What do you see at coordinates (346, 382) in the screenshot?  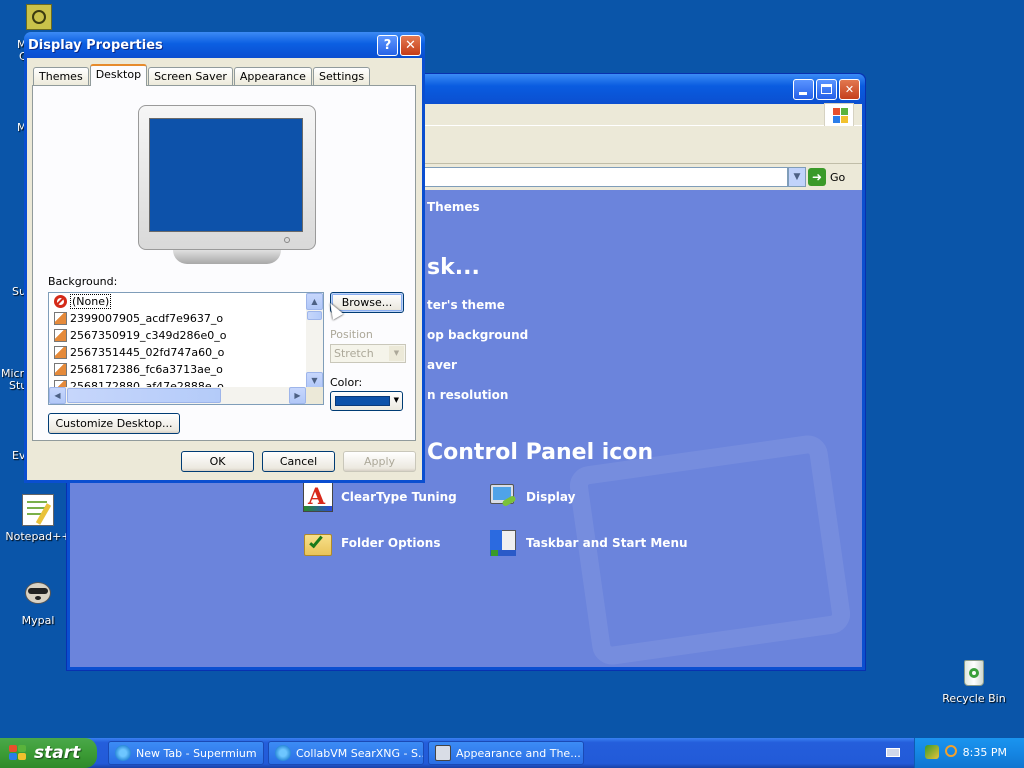 I see `color-label: Color:` at bounding box center [346, 382].